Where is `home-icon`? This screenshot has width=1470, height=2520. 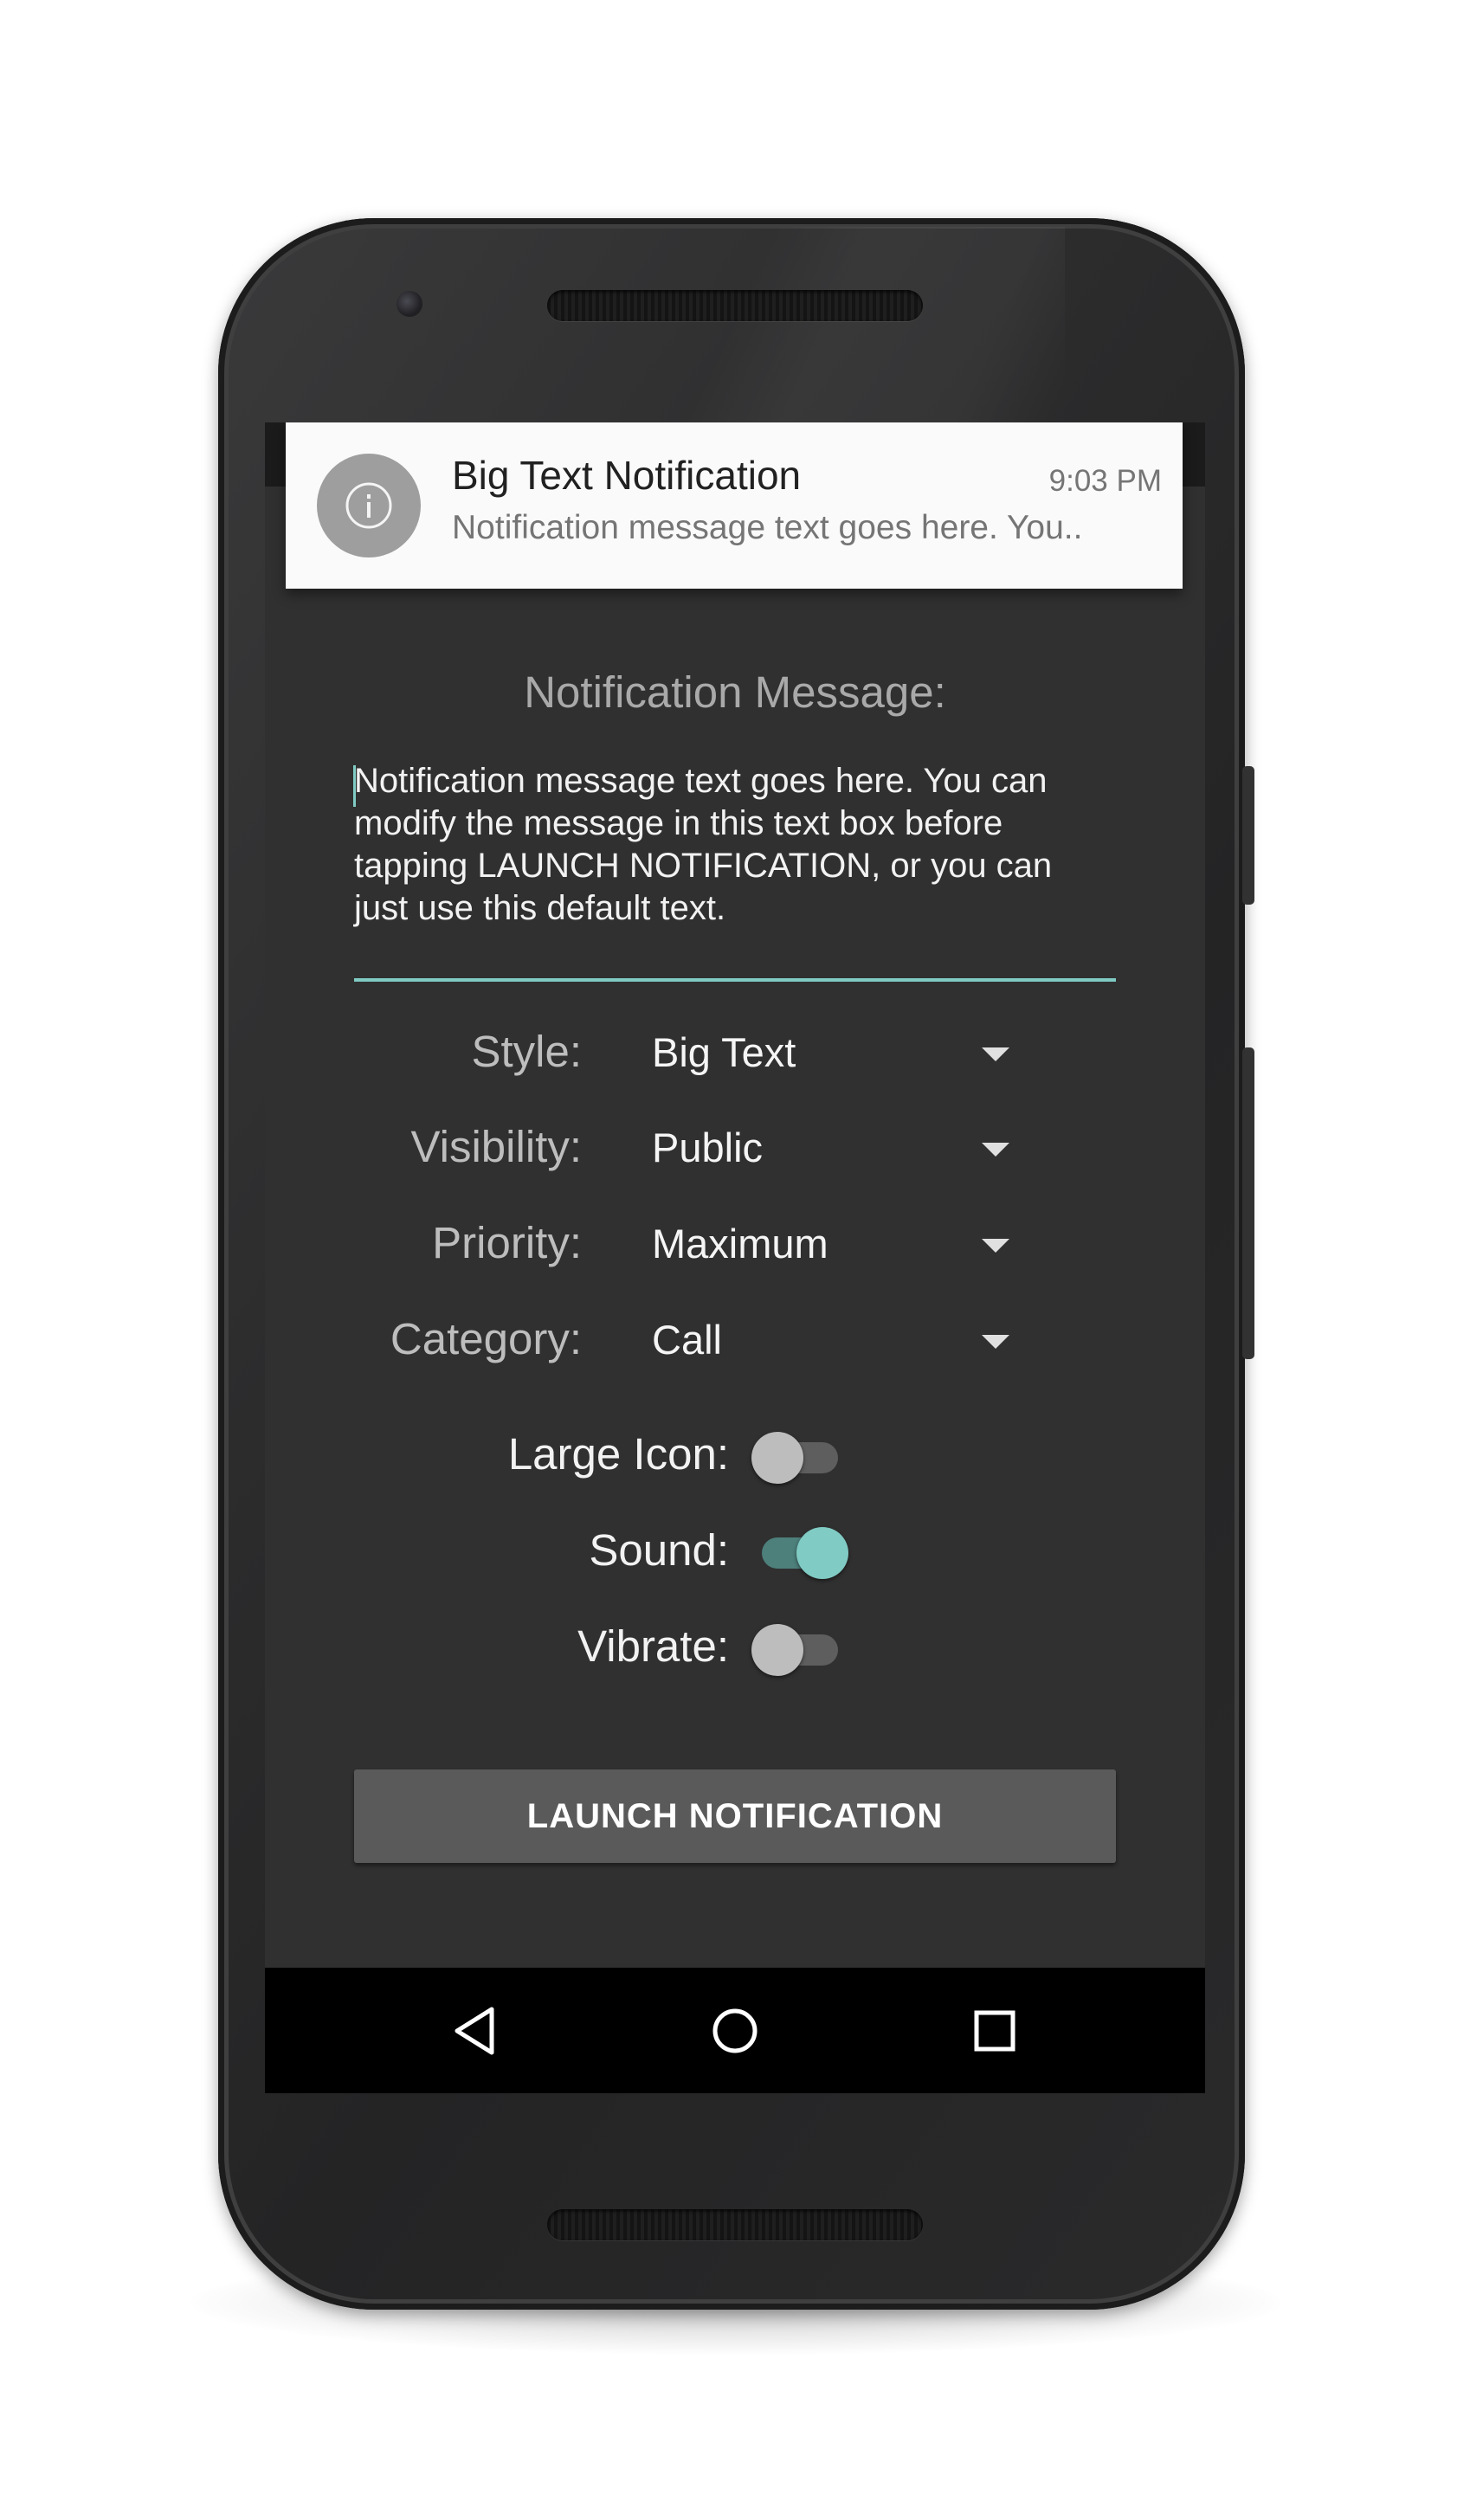 home-icon is located at coordinates (735, 2031).